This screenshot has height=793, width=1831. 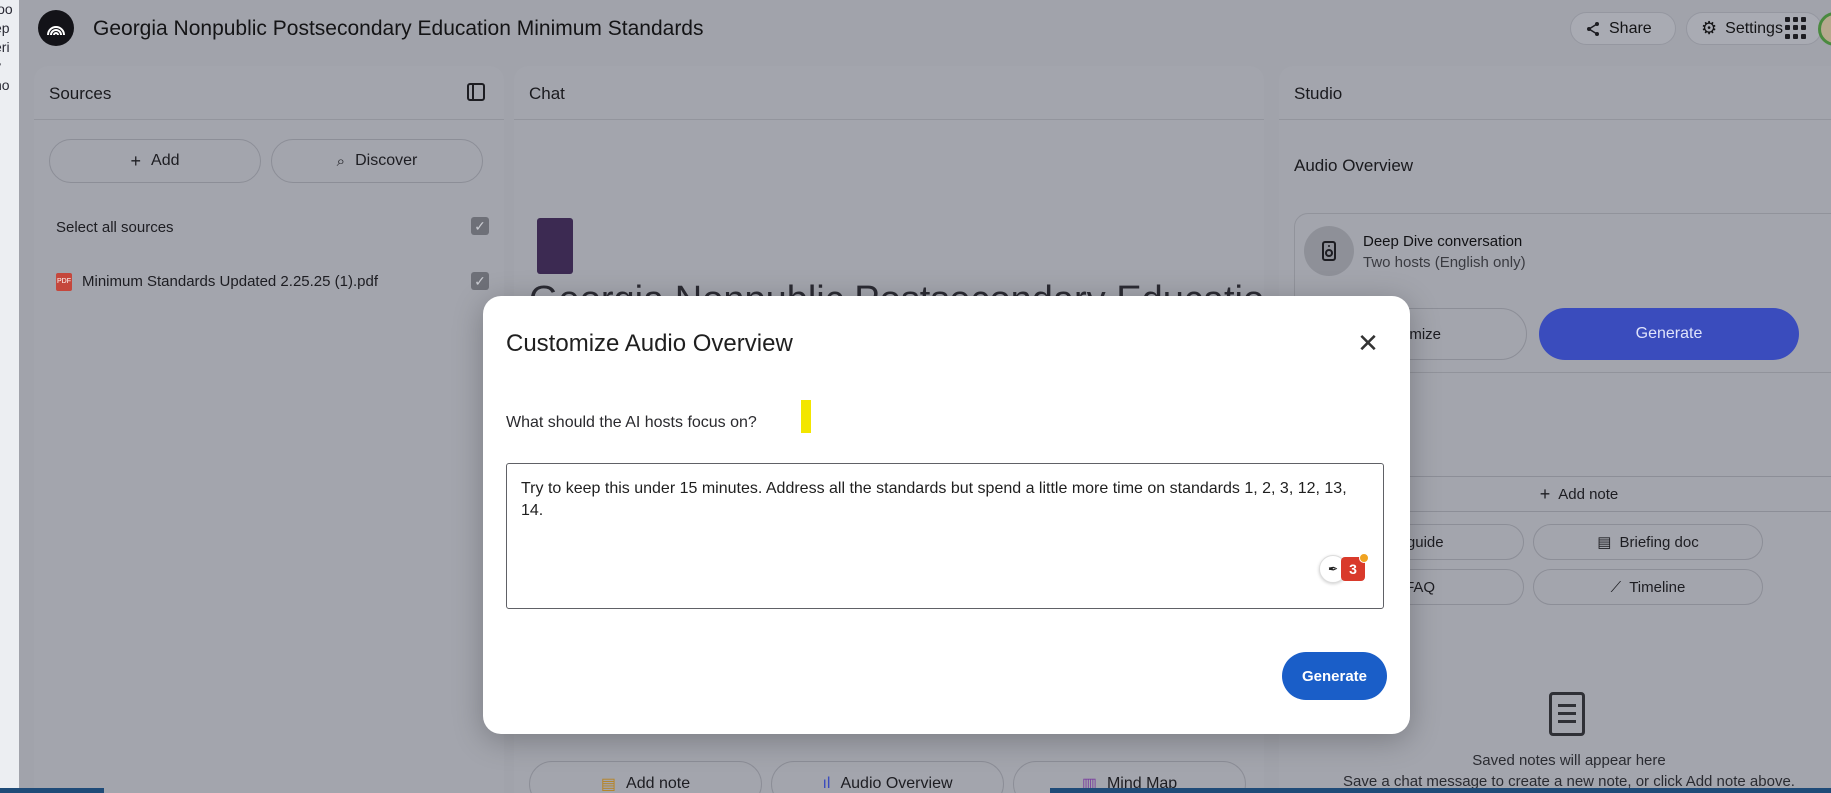 I want to click on deep-dive-title: Deep Dive conversation, so click(x=1443, y=241).